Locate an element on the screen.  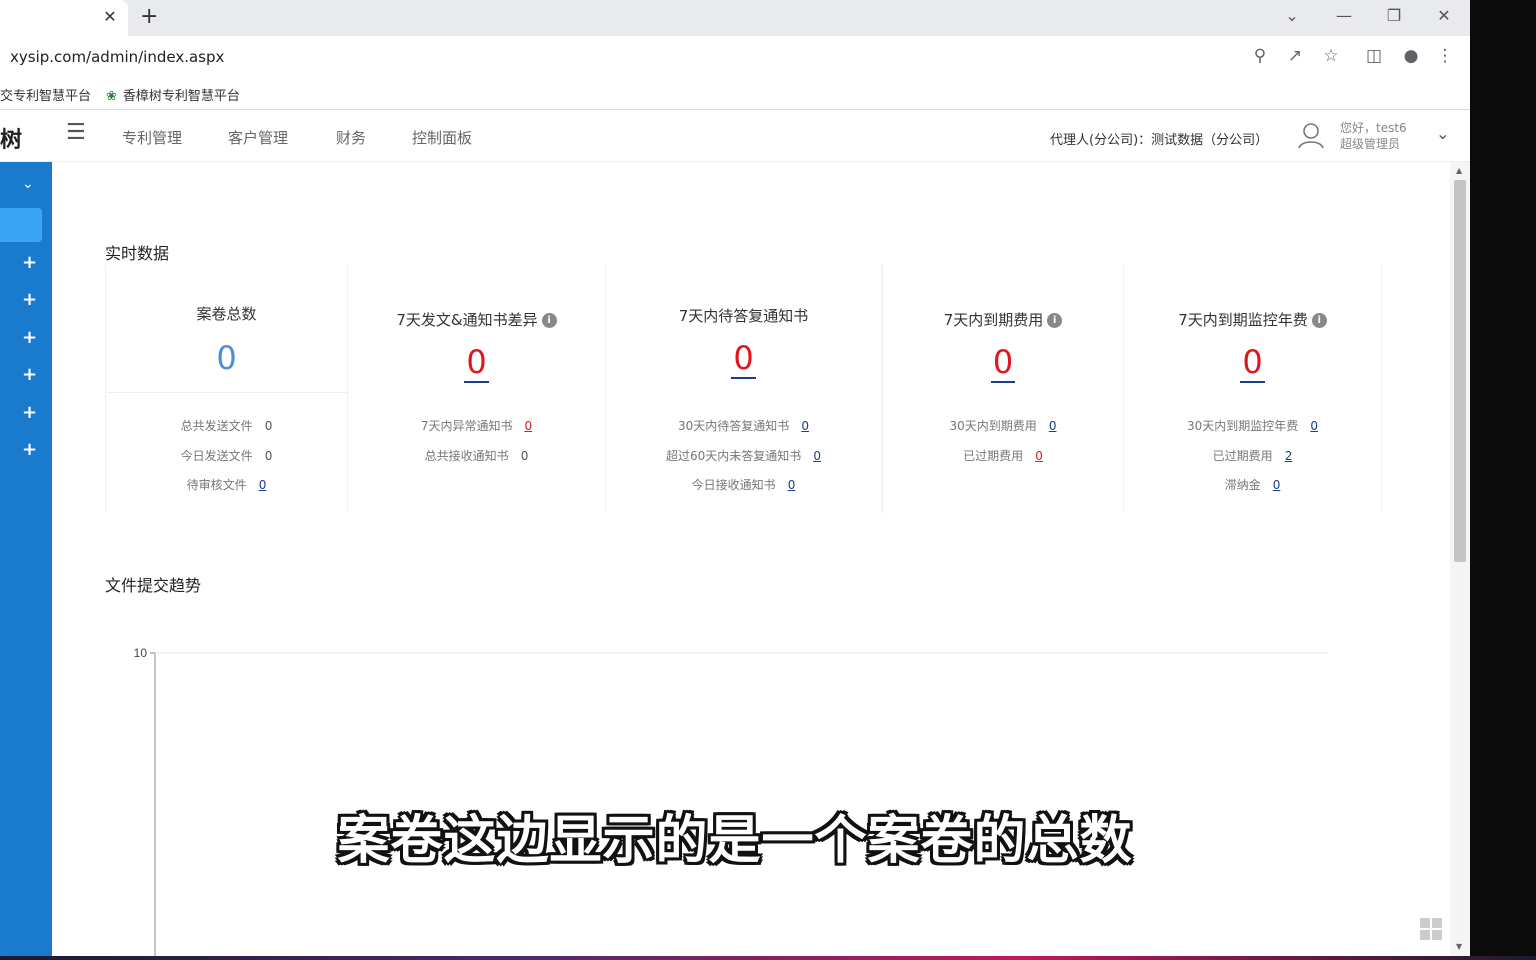
stat-line: 已过期费用 0 is located at coordinates (1003, 462).